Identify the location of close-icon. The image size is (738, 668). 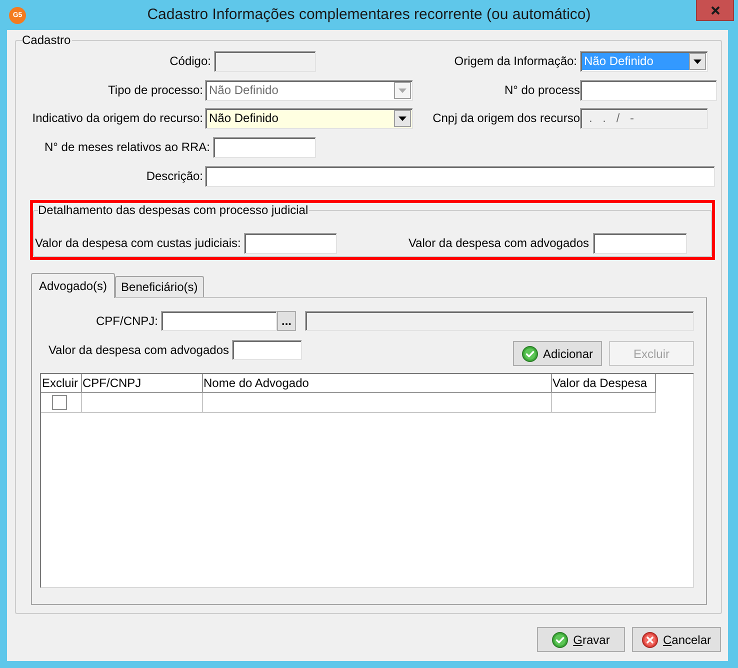
(715, 10).